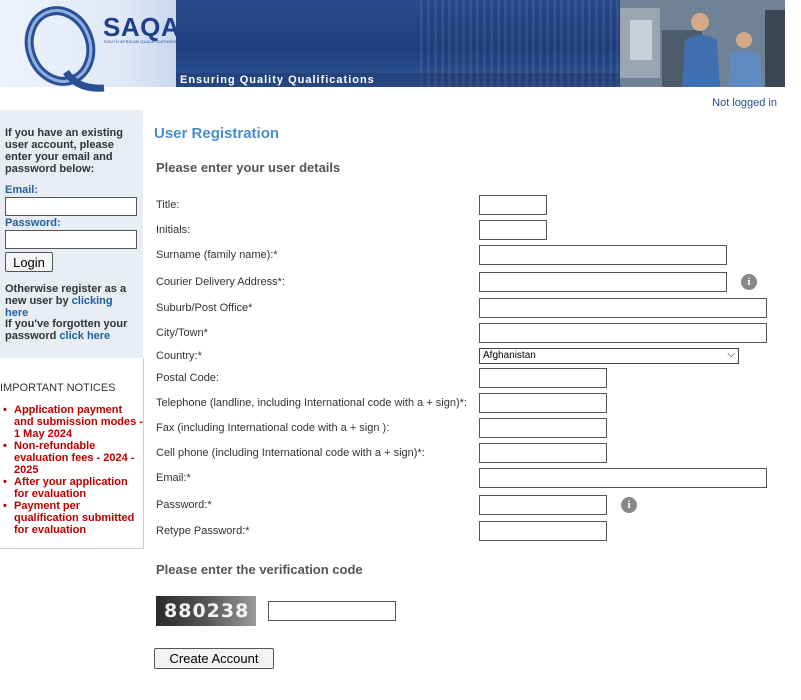  Describe the element at coordinates (603, 255) in the screenshot. I see `surname-field` at that location.